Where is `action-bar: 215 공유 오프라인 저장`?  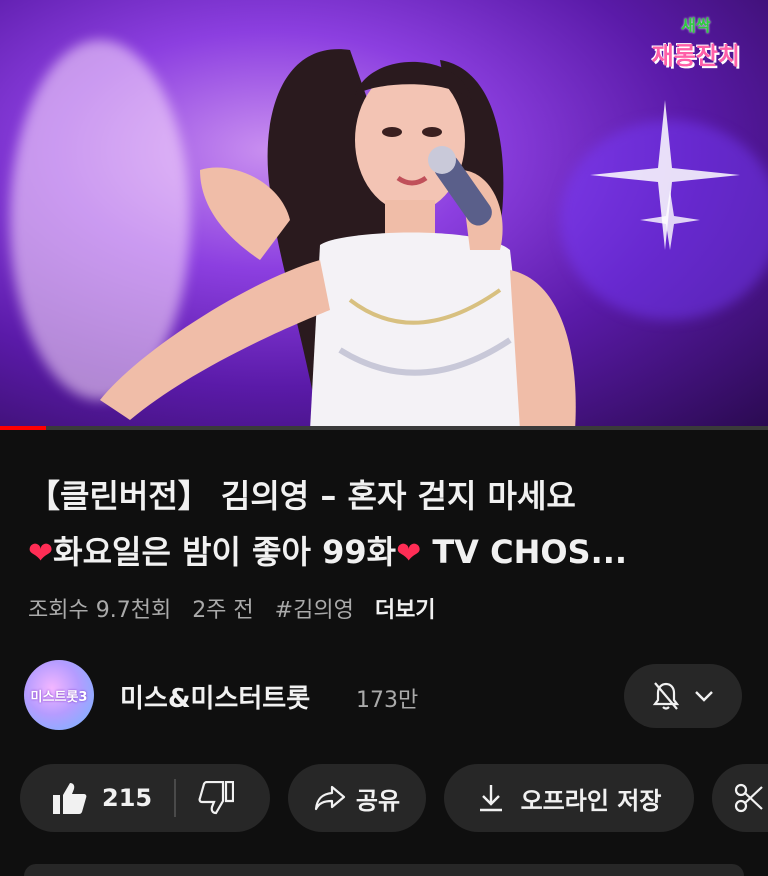
action-bar: 215 공유 오프라인 저장 is located at coordinates (394, 799).